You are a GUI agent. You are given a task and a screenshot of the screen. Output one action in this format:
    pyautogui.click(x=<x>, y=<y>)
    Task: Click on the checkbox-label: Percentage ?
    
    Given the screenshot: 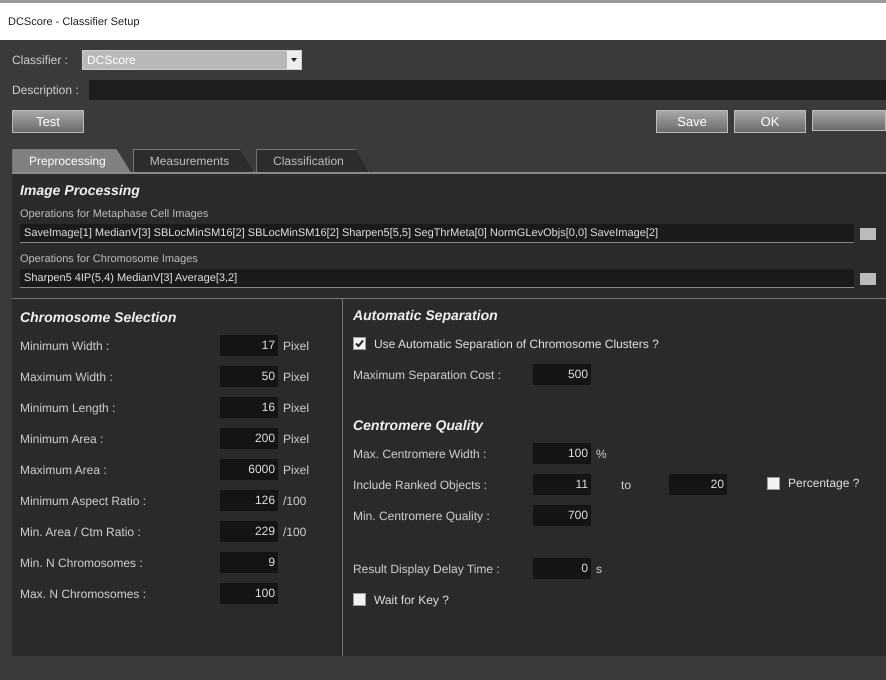 What is the action you would take?
    pyautogui.click(x=824, y=483)
    